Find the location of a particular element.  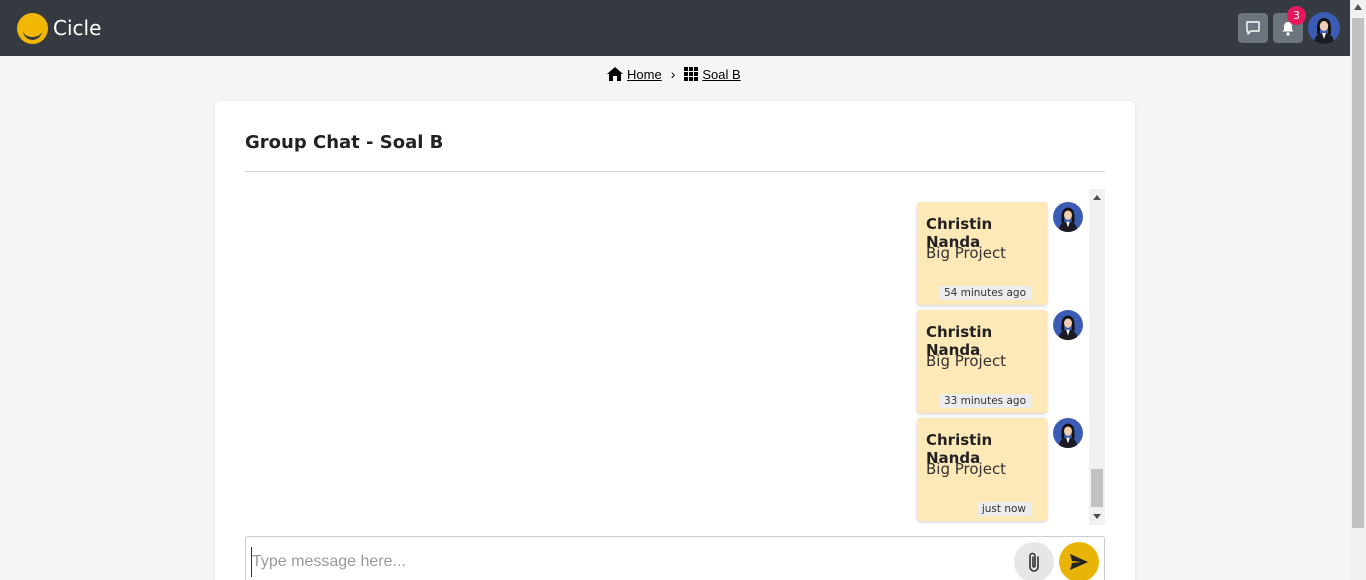

page-title: Group Chat - Soal B is located at coordinates (344, 142).